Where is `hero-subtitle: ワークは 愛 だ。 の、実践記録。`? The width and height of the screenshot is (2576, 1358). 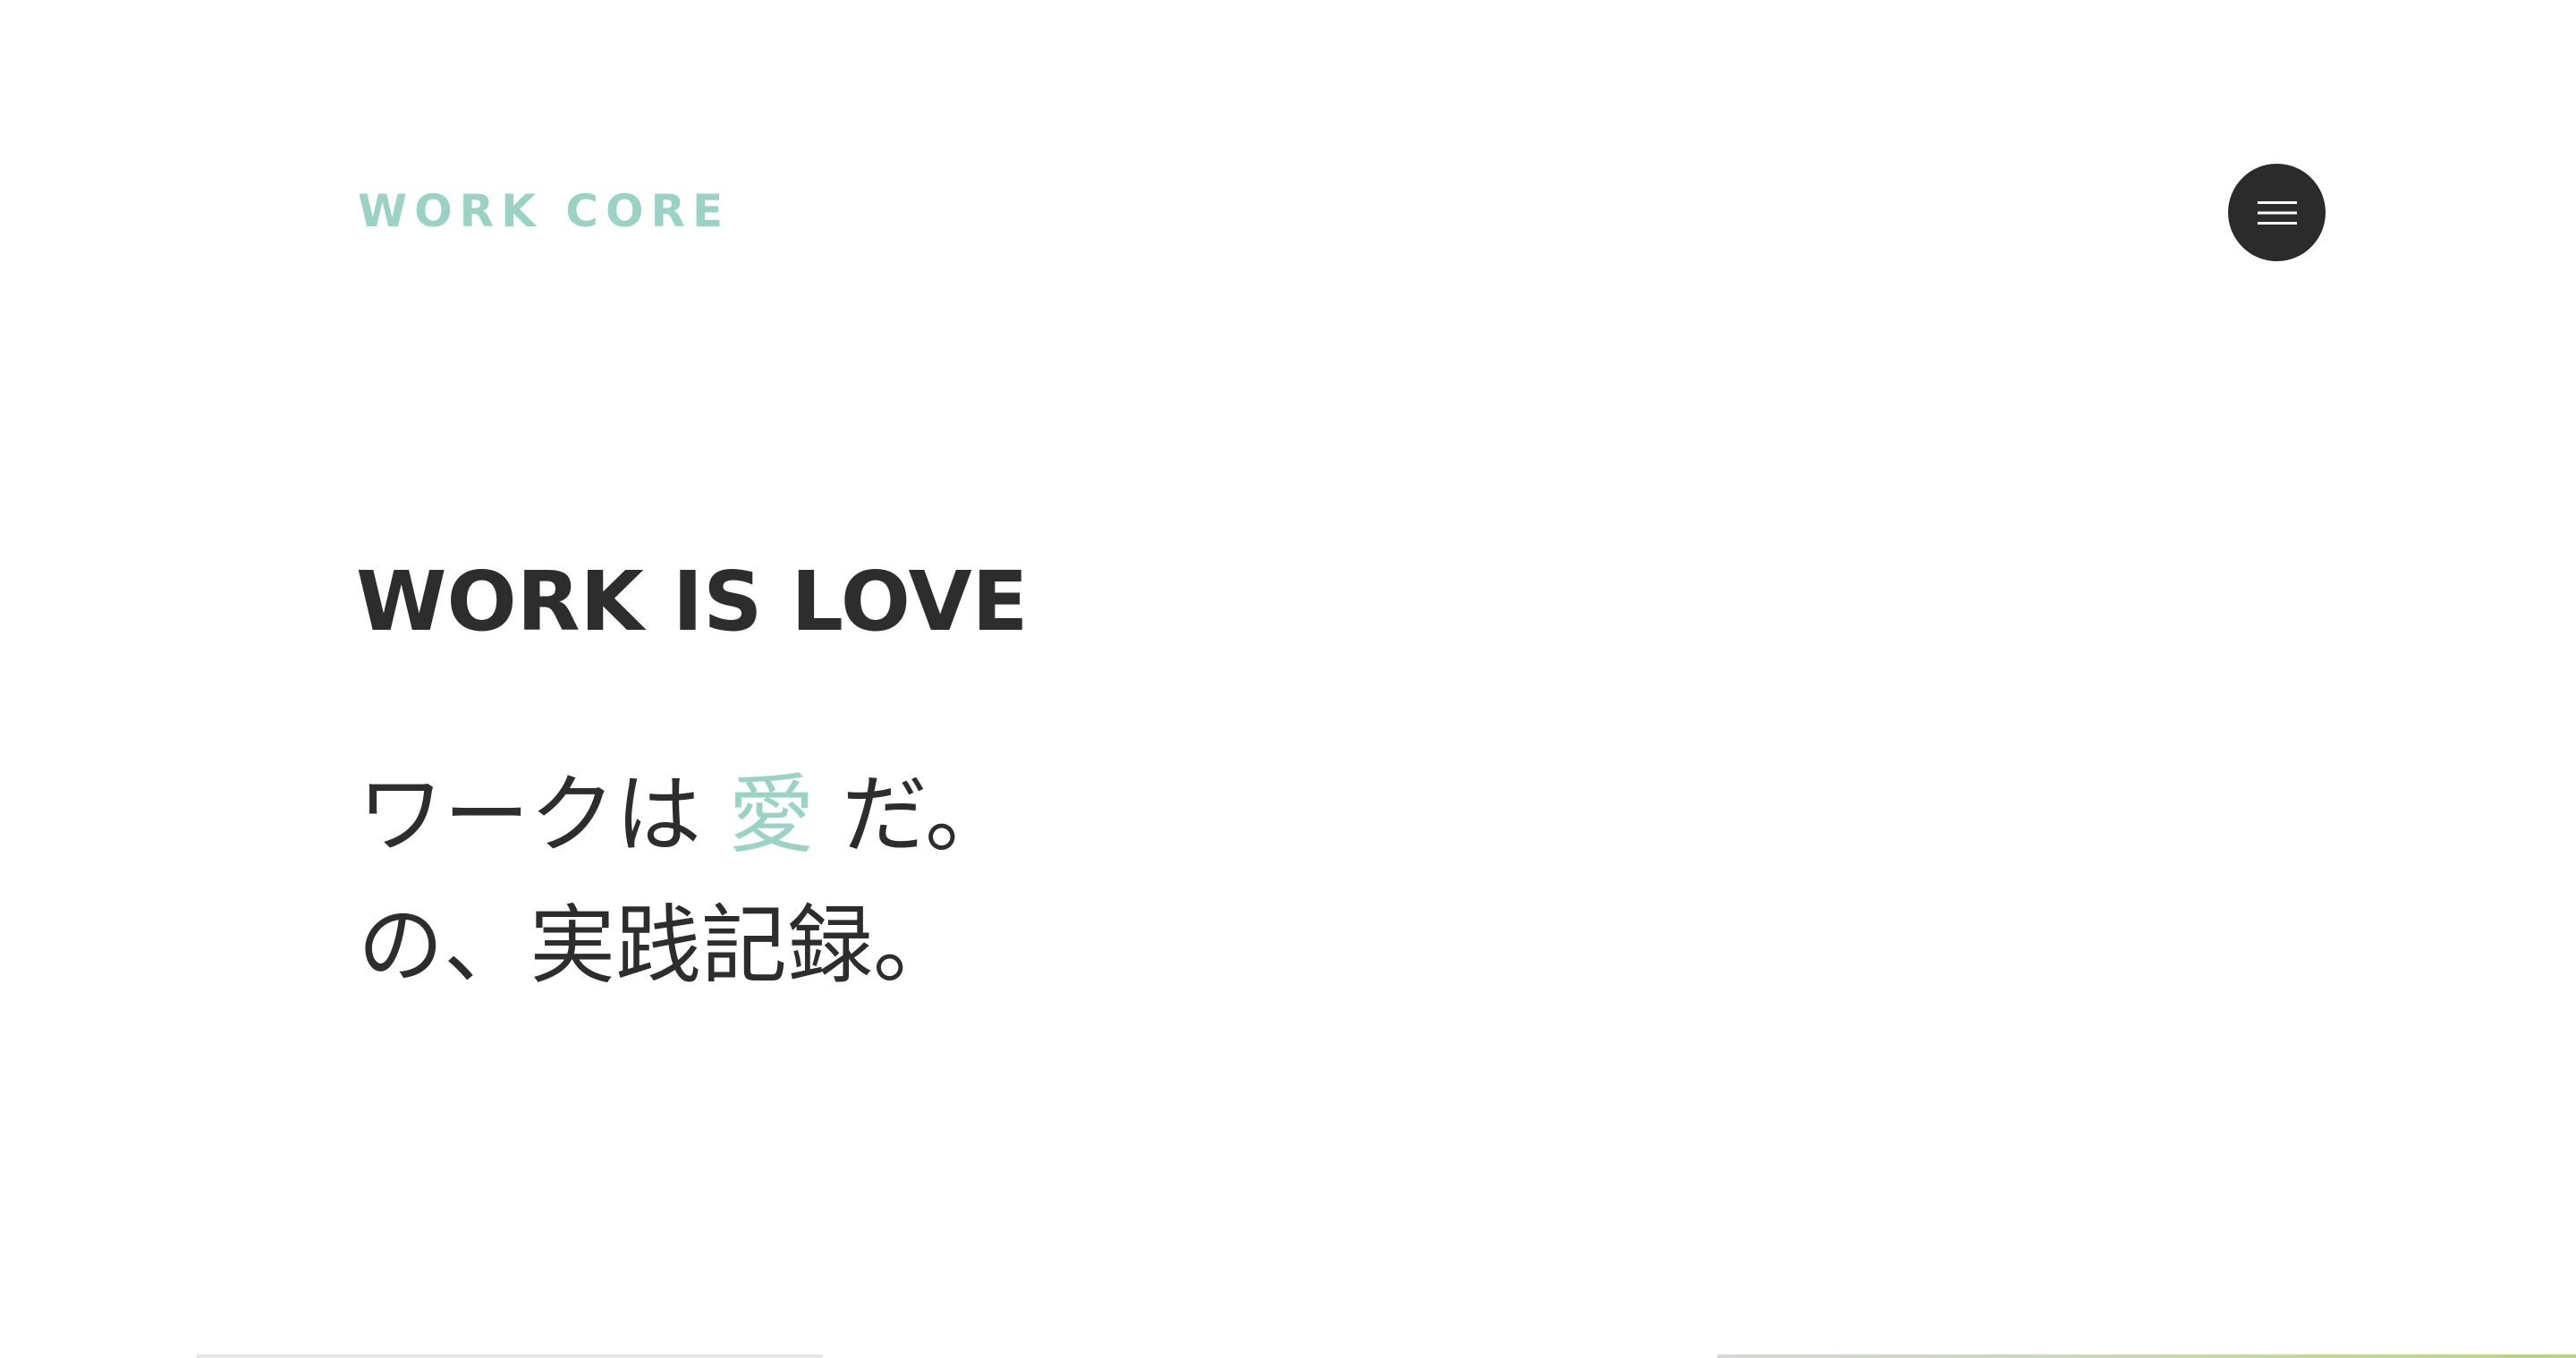 hero-subtitle: ワークは 愛 だ。 の、実践記録。 is located at coordinates (684, 881).